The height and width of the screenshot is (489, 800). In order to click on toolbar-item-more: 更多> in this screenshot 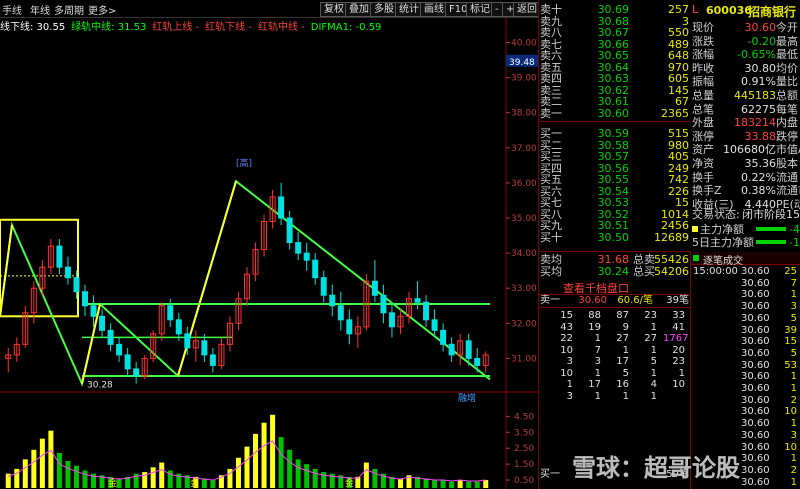, I will do `click(102, 9)`.